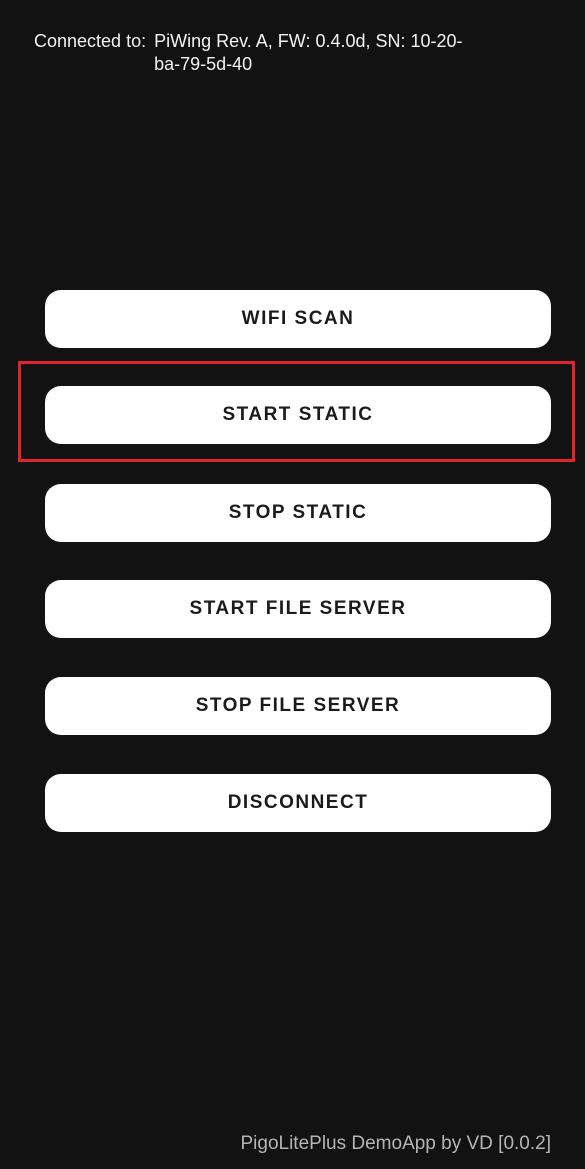  Describe the element at coordinates (298, 513) in the screenshot. I see `stop-static-button: STOP STATIC` at that location.